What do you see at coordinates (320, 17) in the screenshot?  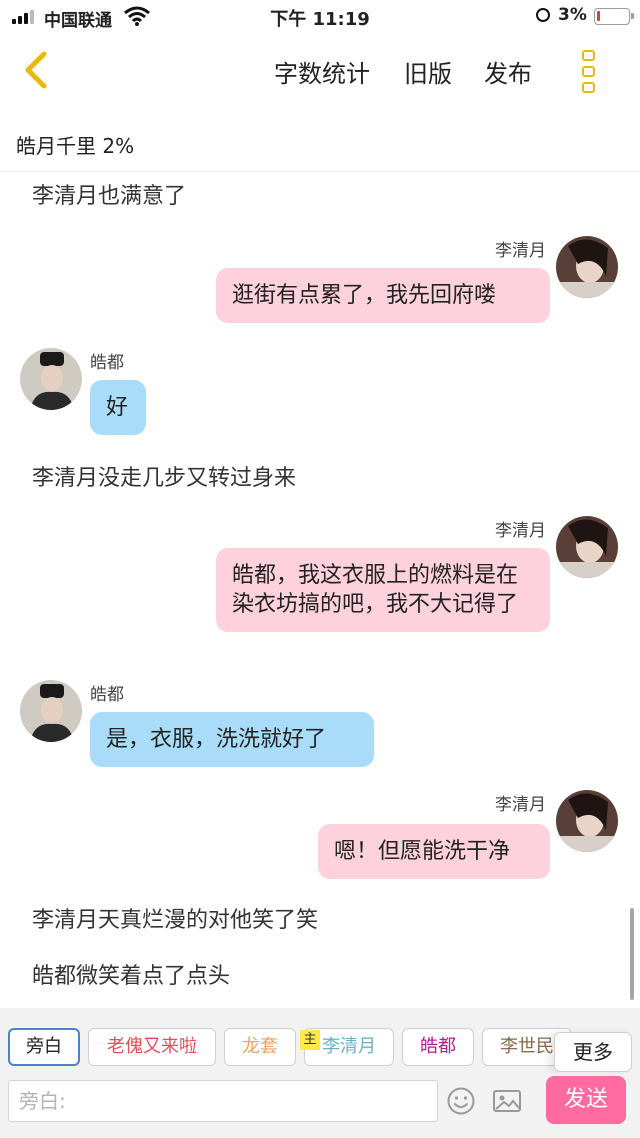 I see `status-bar: 中国联通 下午 11:19 3%` at bounding box center [320, 17].